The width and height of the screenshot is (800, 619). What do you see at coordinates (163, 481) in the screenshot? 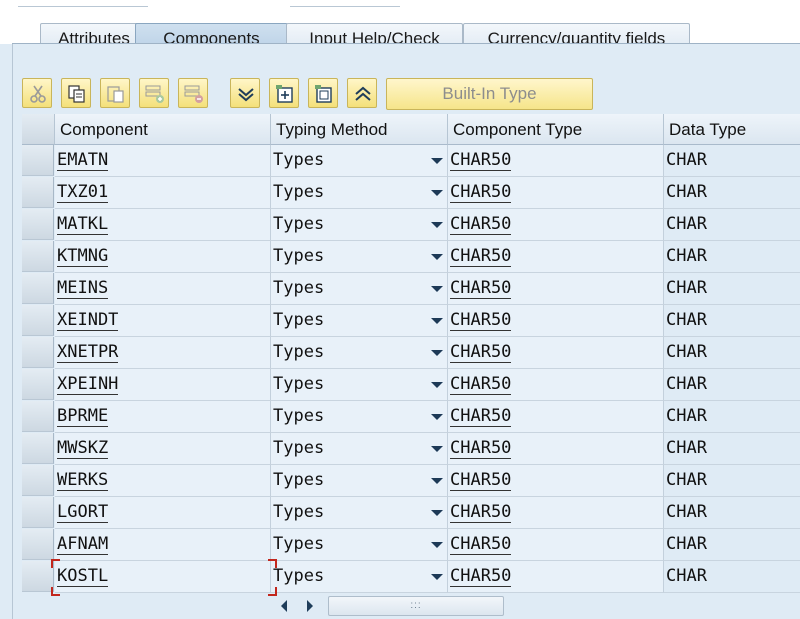
I see `component-cell: WERKS` at bounding box center [163, 481].